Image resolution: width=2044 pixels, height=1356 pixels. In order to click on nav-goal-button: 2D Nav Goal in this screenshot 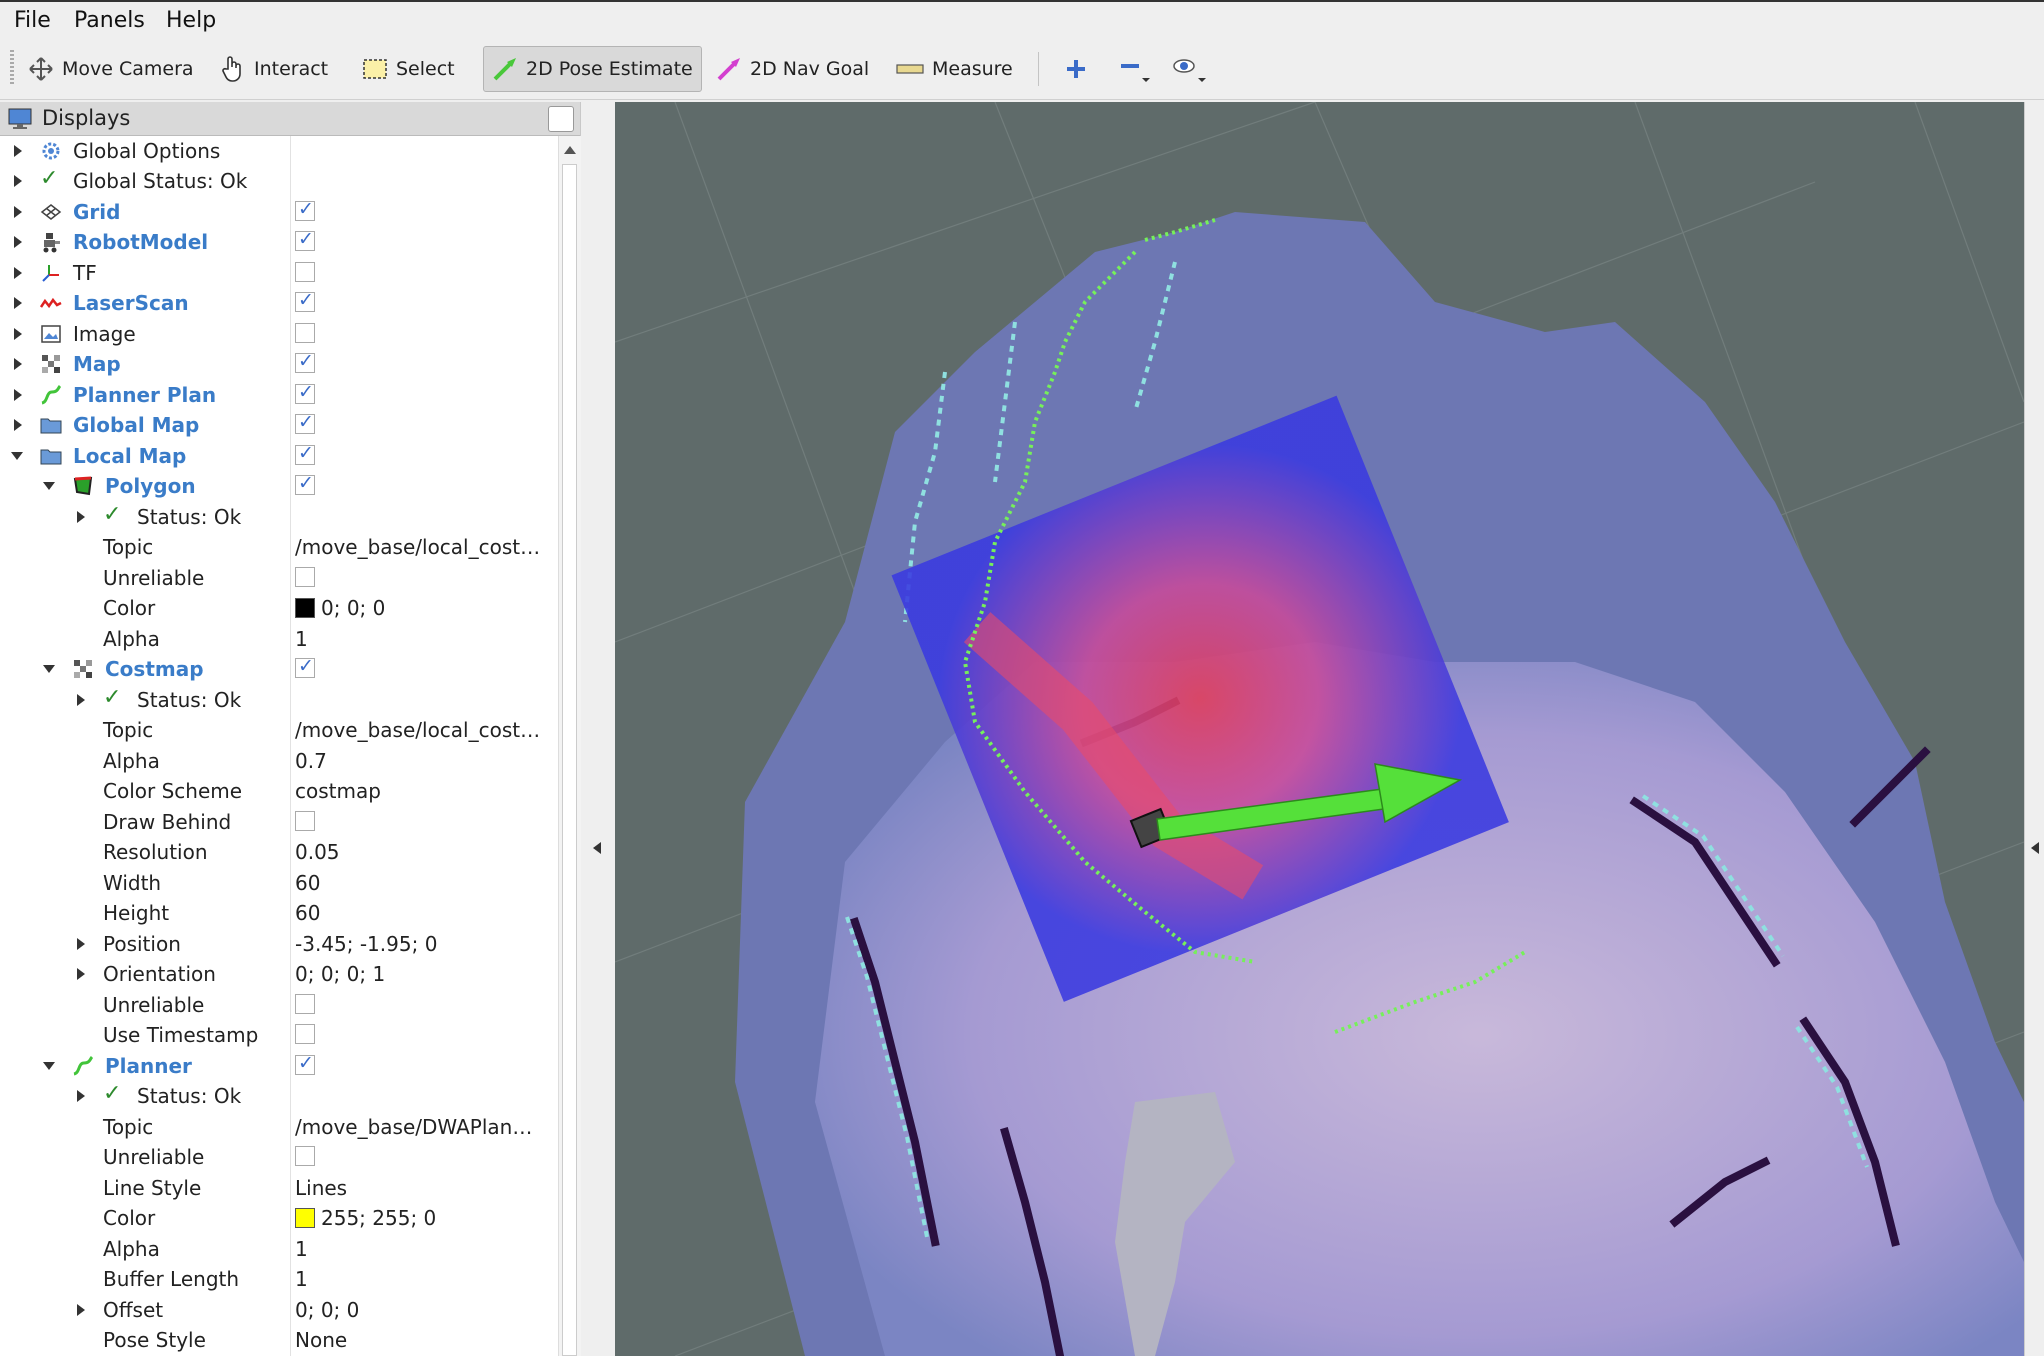, I will do `click(792, 69)`.